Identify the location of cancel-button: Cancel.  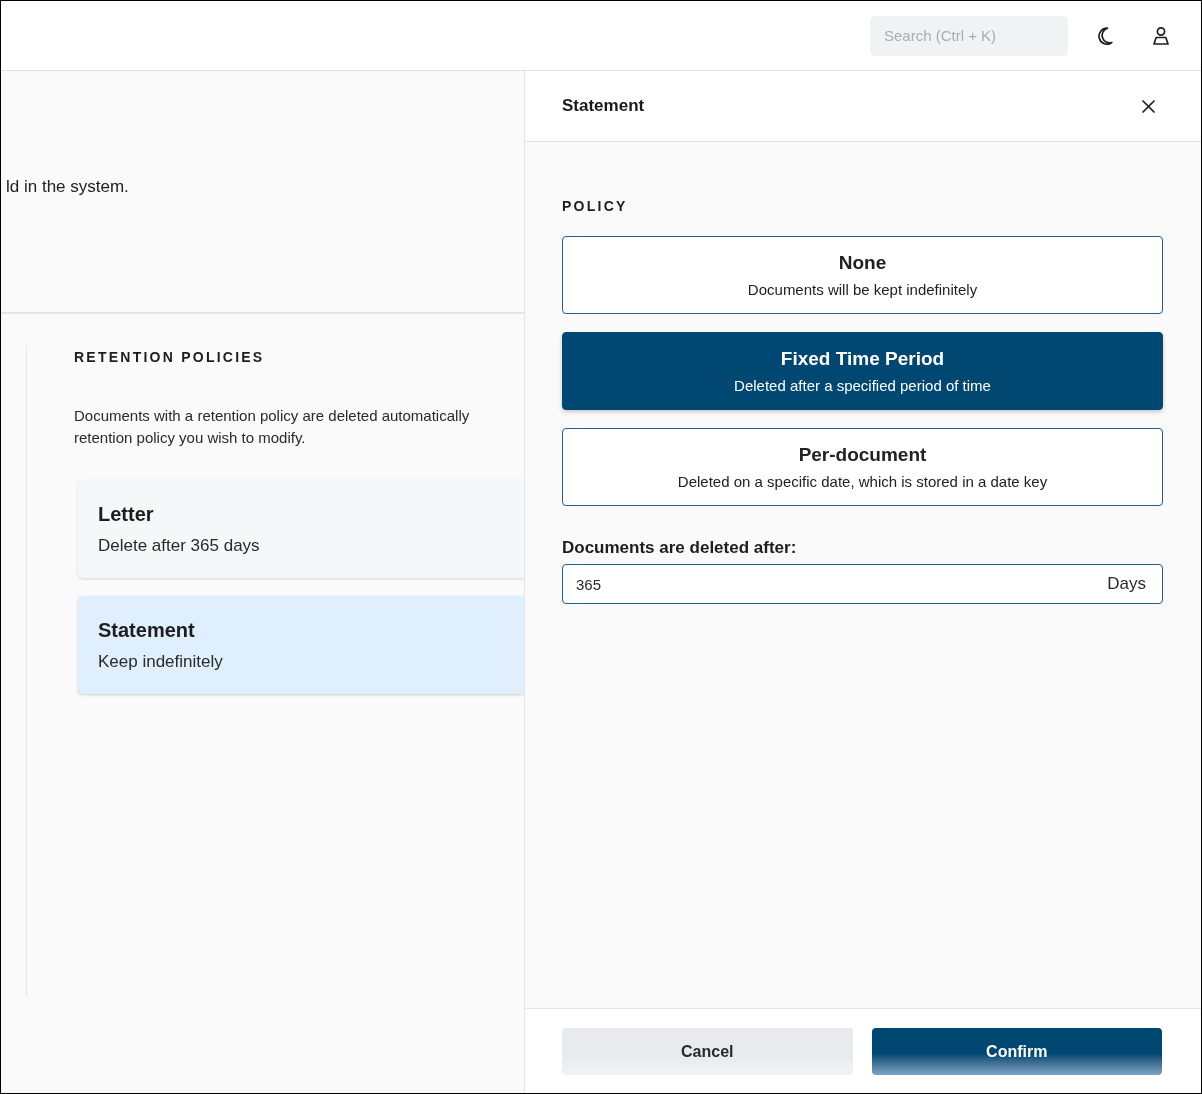
(707, 1051).